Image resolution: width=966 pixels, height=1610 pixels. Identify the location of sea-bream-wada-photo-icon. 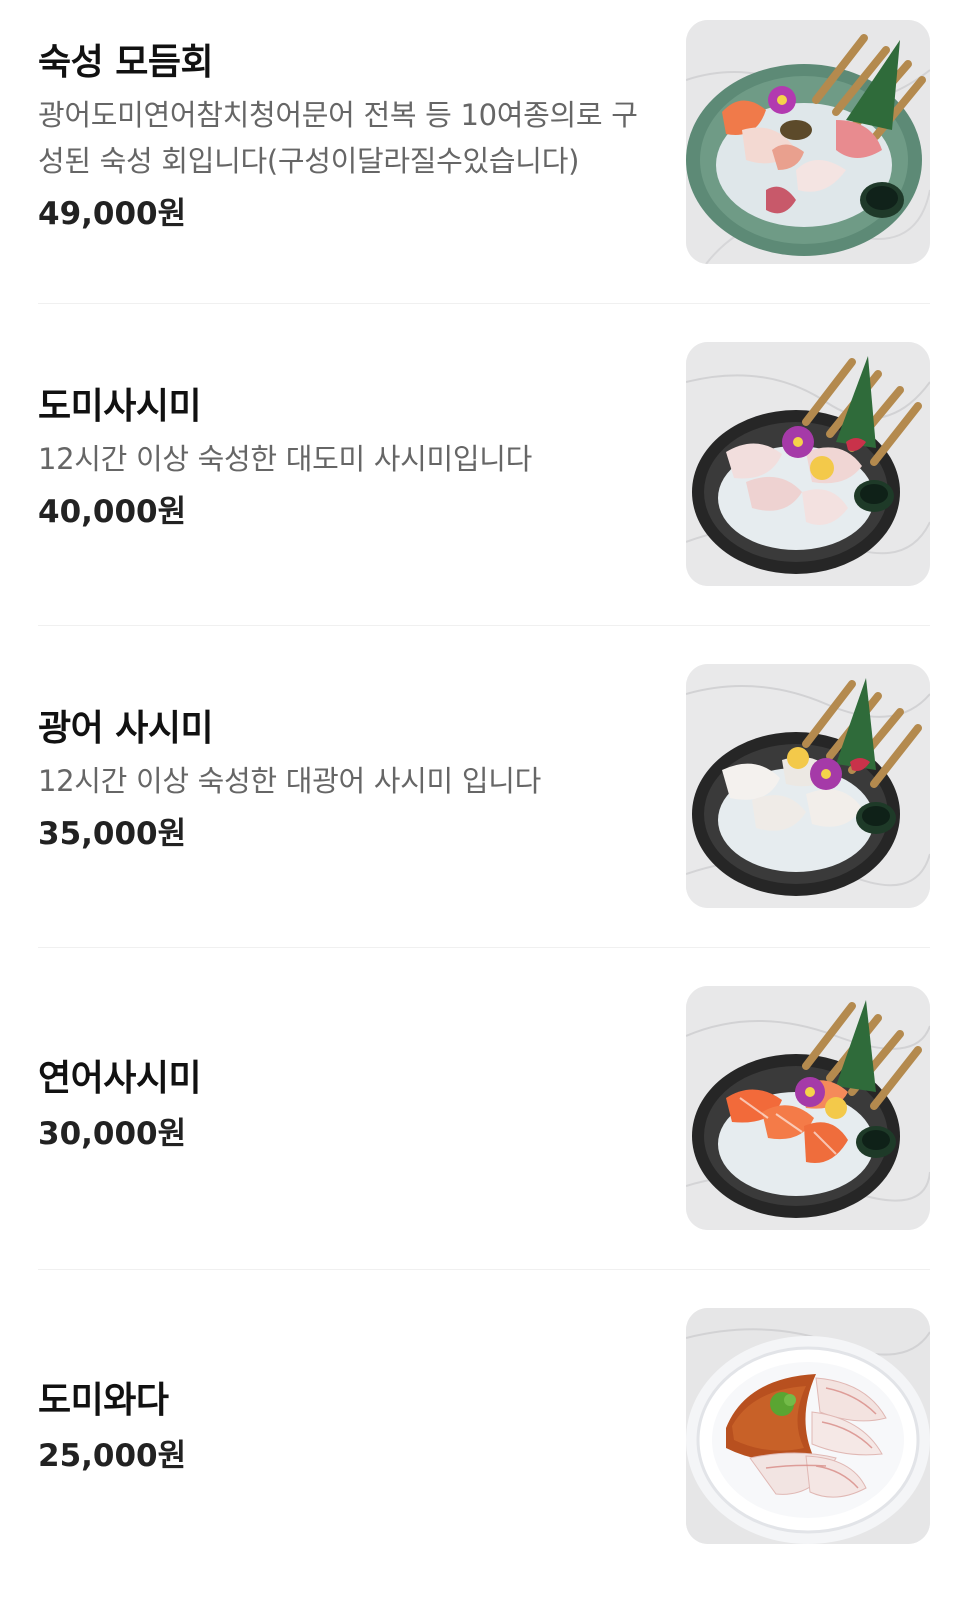
(808, 1426).